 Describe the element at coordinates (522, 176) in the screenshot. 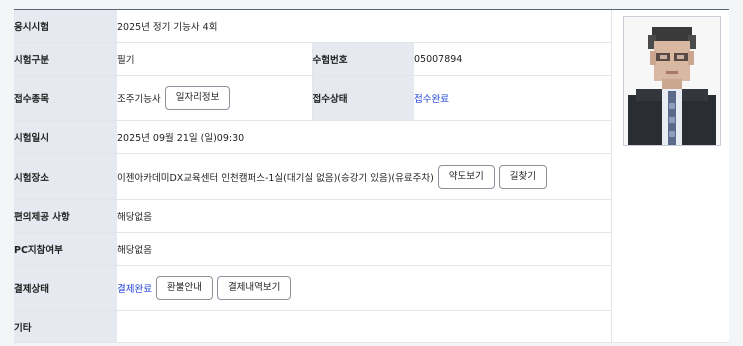

I see `directions-button: 길찾기` at that location.